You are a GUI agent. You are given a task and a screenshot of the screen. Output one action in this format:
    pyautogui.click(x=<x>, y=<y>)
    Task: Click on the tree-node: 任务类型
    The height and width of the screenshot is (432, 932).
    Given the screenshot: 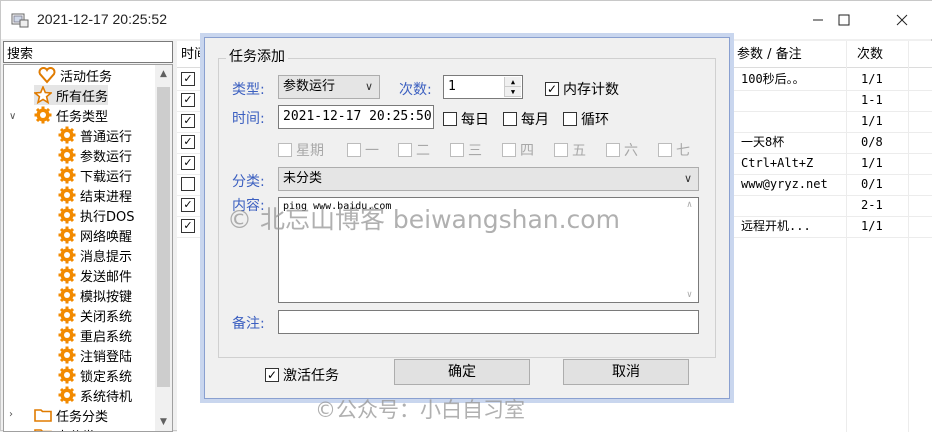 What is the action you would take?
    pyautogui.click(x=71, y=115)
    